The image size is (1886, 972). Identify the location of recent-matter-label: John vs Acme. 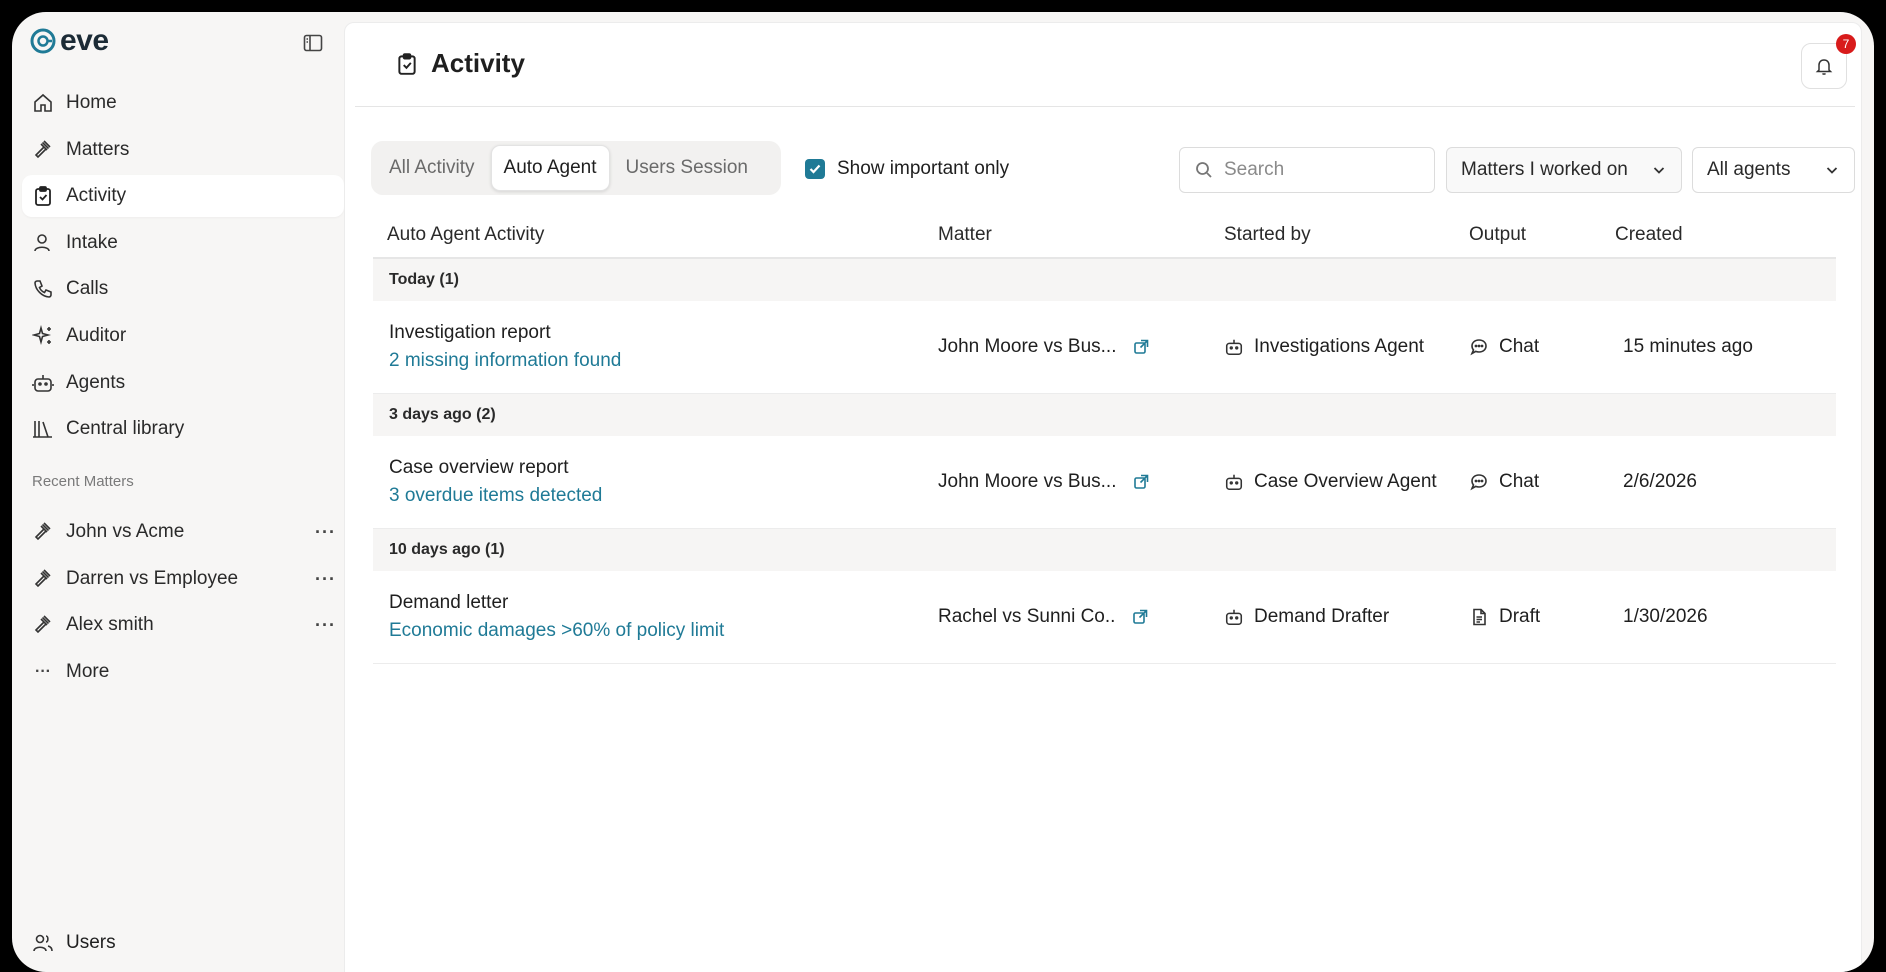
(125, 531).